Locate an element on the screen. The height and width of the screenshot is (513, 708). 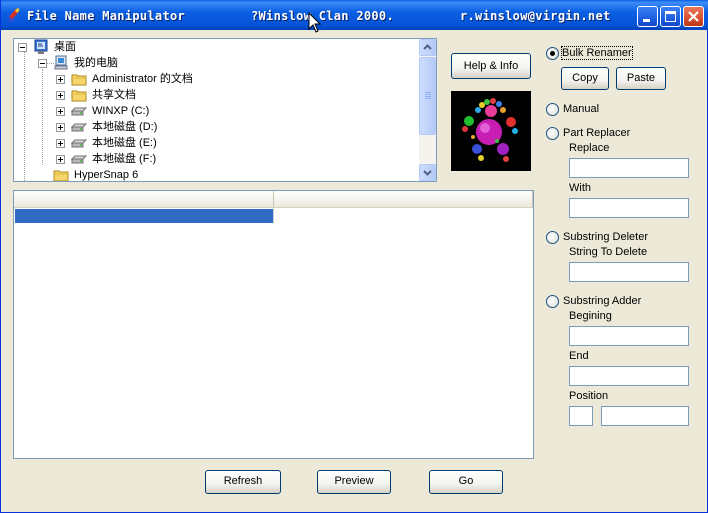
tree-item-label: WINXP (C:) is located at coordinates (121, 111).